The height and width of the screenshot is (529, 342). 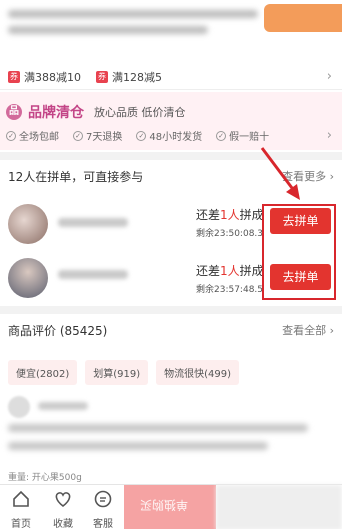 I want to click on heart-icon, so click(x=63, y=500).